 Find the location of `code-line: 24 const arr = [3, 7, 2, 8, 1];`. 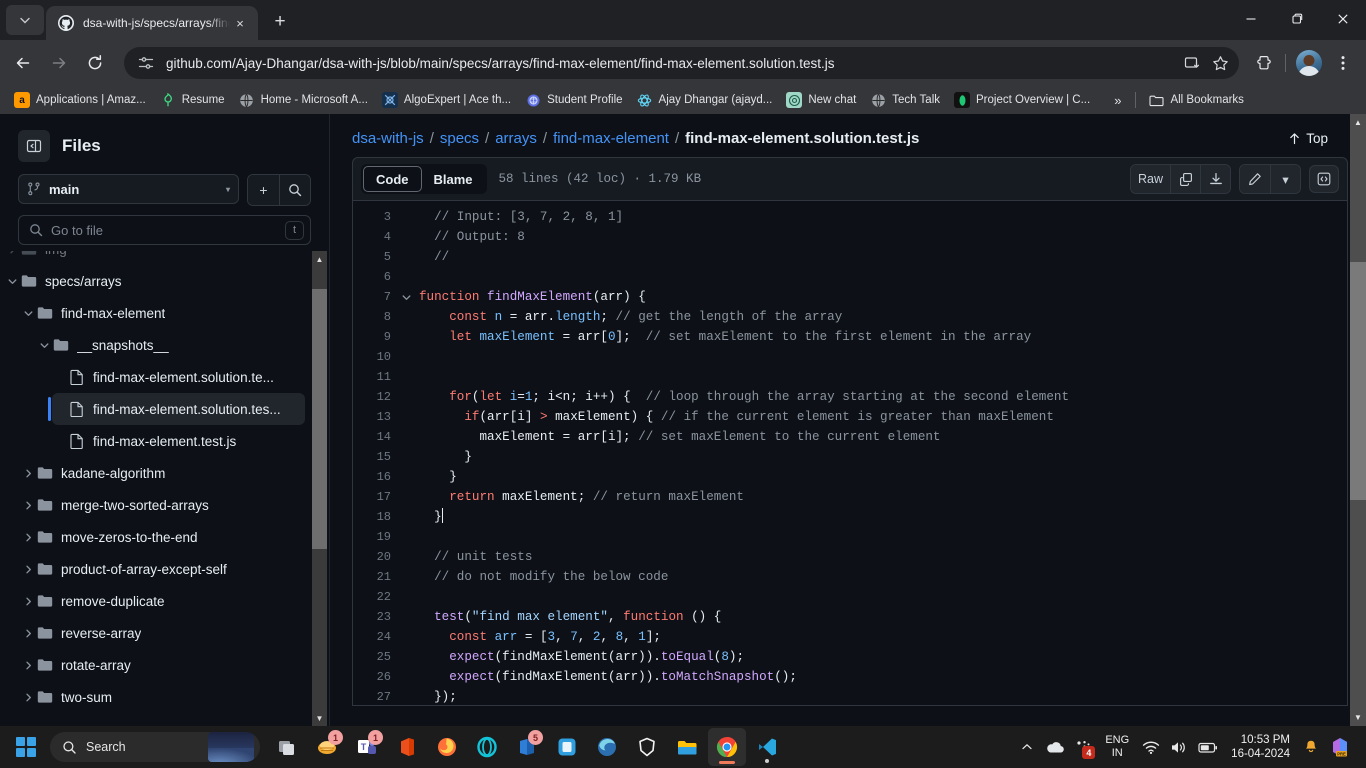

code-line: 24 const arr = [3, 7, 2, 8, 1]; is located at coordinates (850, 637).